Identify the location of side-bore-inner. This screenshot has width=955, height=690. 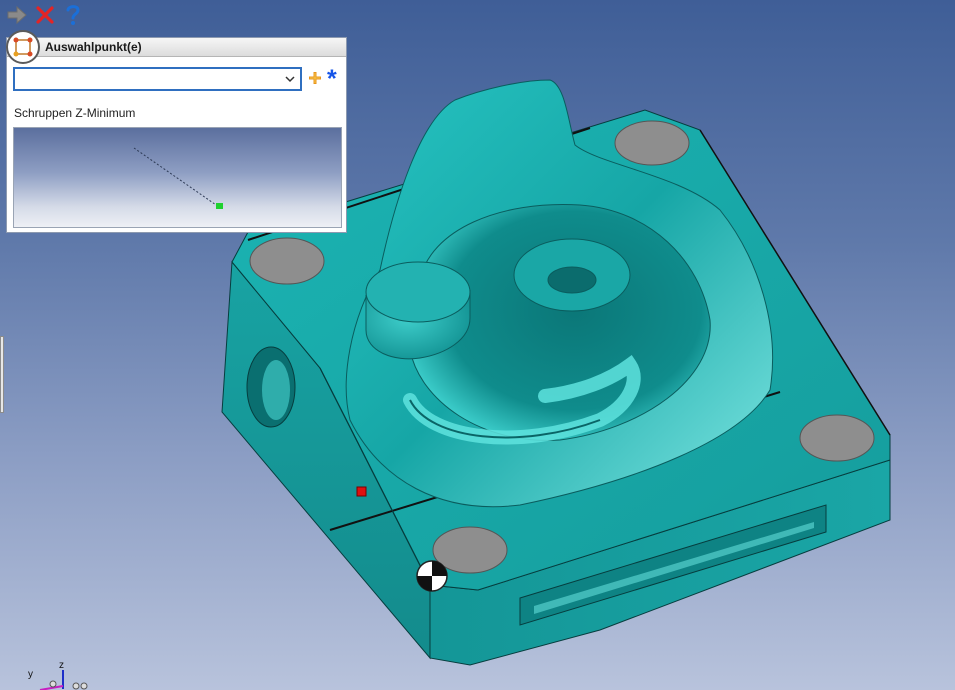
(276, 390).